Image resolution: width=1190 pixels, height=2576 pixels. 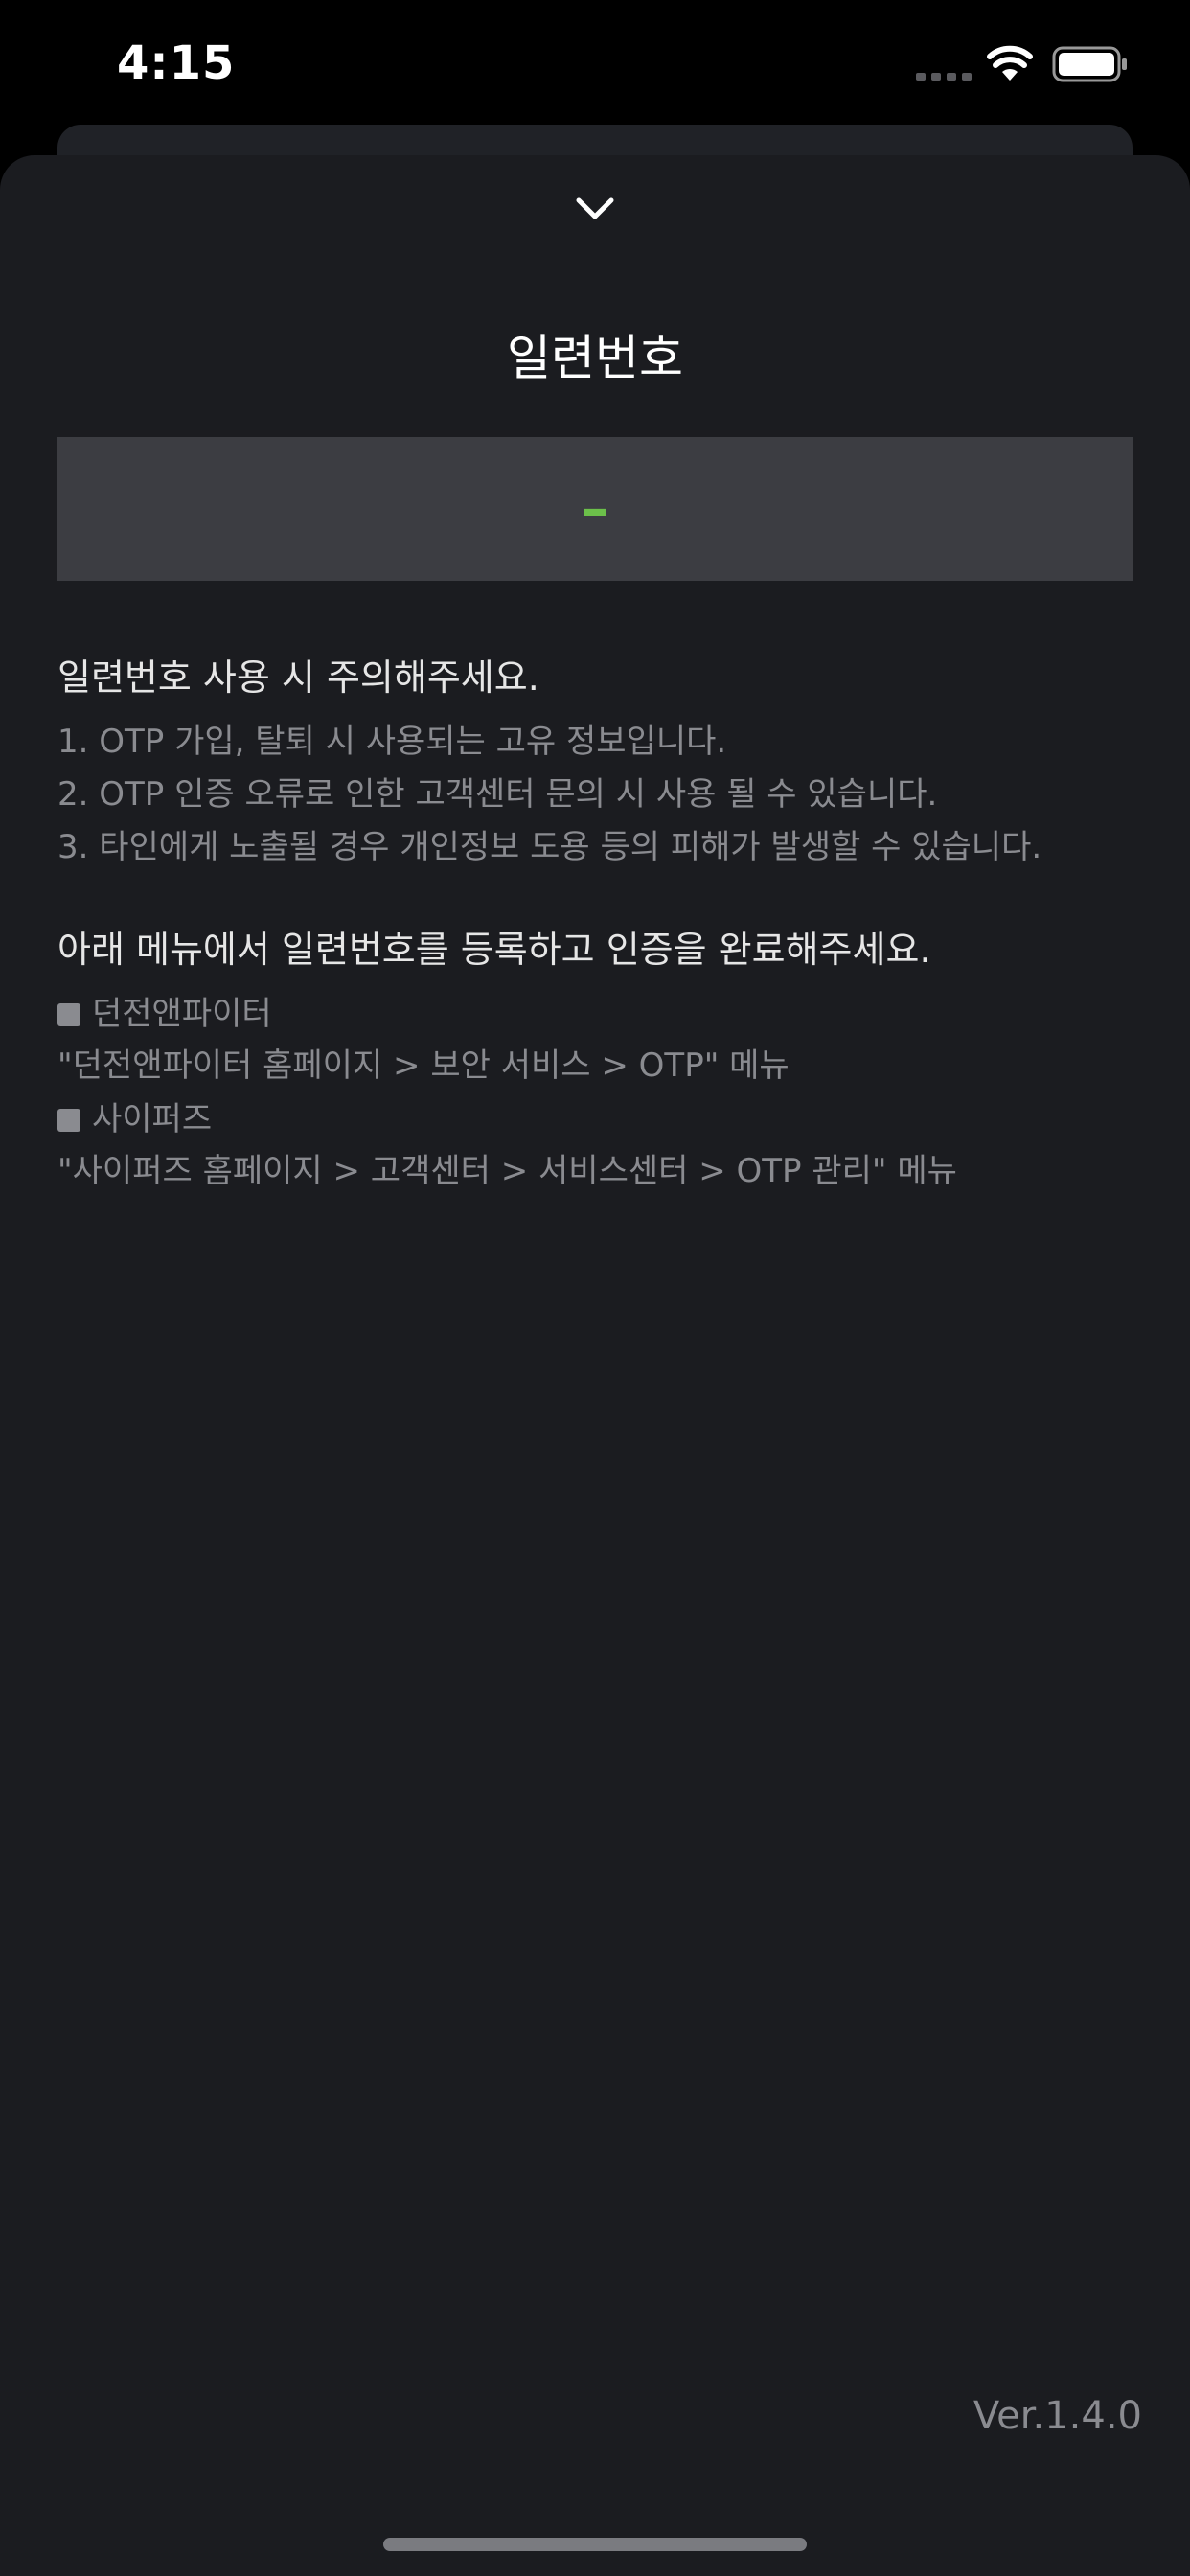 I want to click on game-menu-path: "사이퍼즈 홈페이지 > 고객센터 > 서비스센터 > OTP 관리" 메뉴, so click(x=507, y=1171).